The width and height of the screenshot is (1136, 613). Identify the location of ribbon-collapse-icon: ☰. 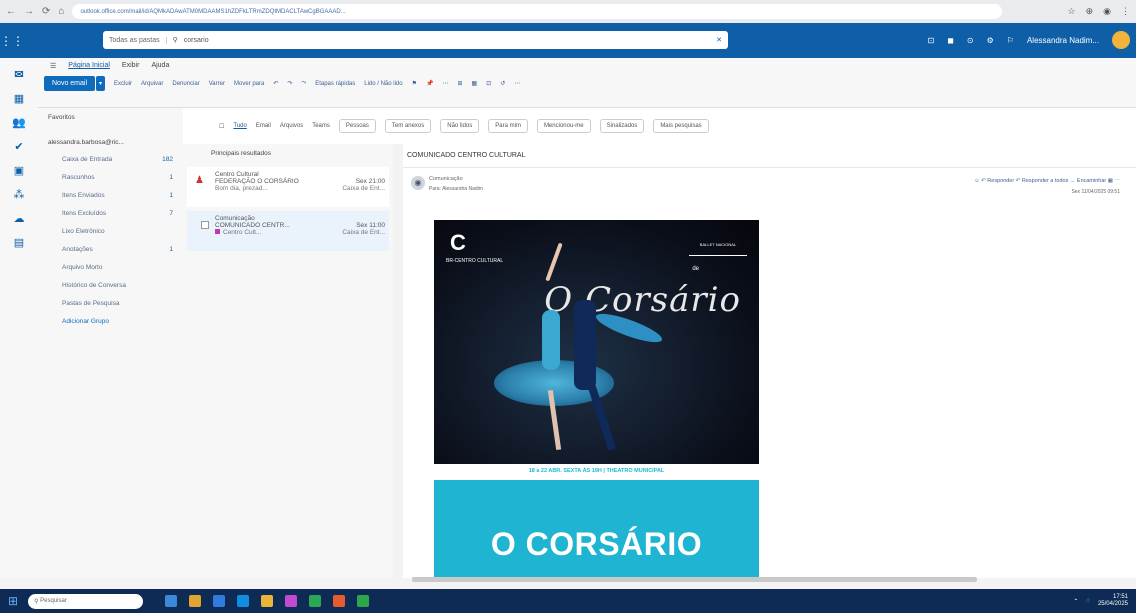
(53, 66).